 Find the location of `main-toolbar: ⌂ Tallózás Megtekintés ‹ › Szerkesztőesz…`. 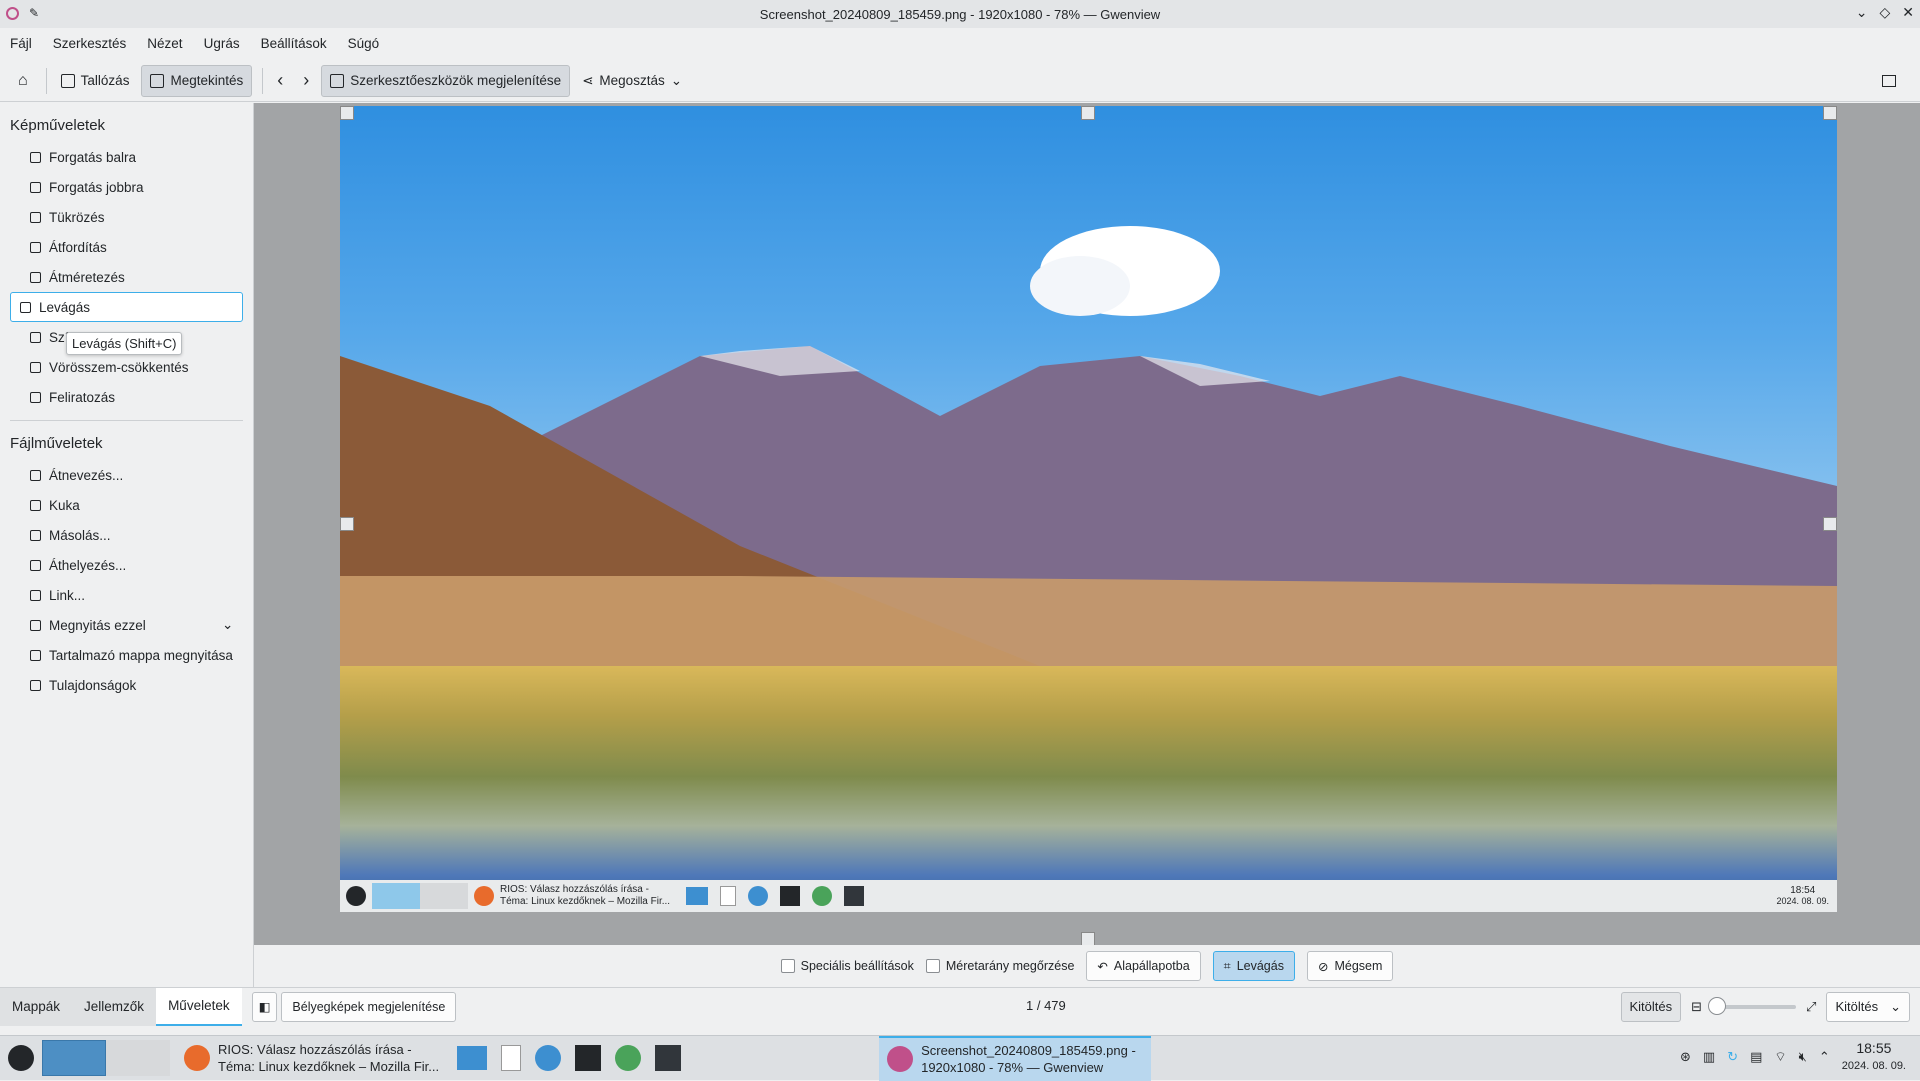

main-toolbar: ⌂ Tallózás Megtekintés ‹ › Szerkesztőesz… is located at coordinates (960, 81).